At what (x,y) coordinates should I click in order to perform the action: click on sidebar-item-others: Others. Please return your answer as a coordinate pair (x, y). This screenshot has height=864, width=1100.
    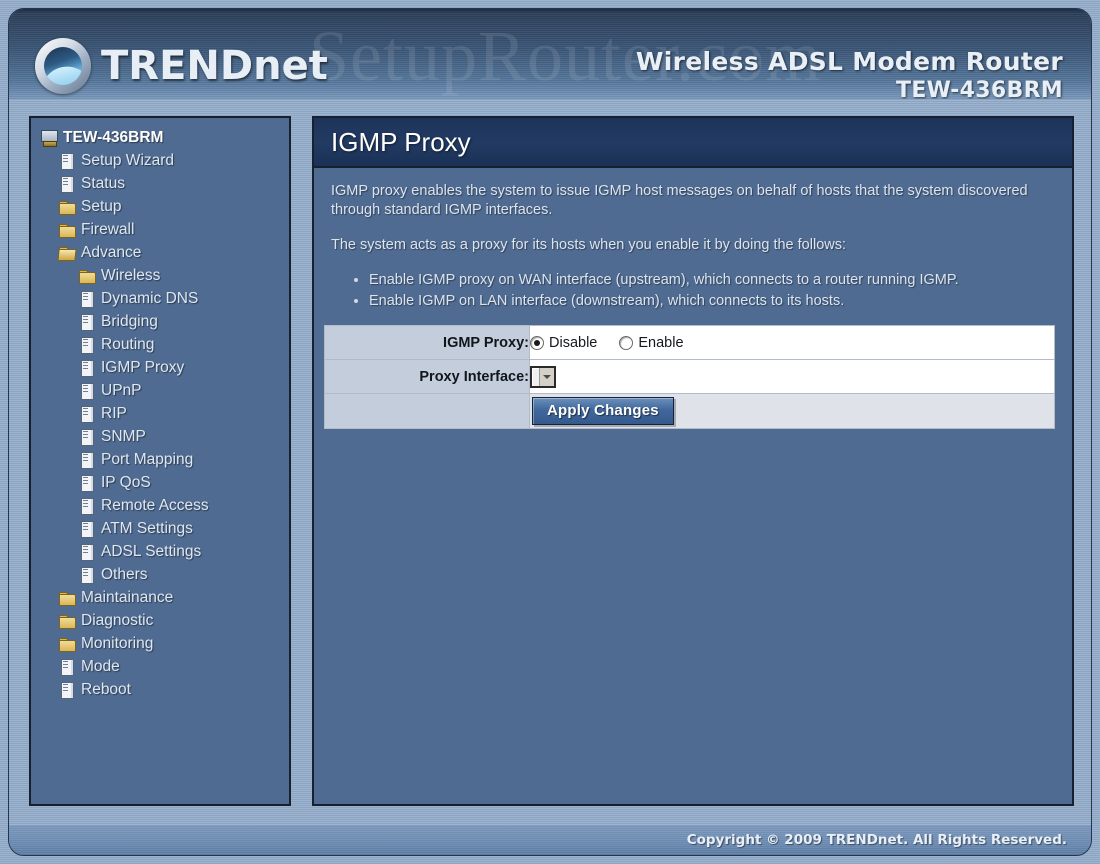
    Looking at the image, I should click on (163, 574).